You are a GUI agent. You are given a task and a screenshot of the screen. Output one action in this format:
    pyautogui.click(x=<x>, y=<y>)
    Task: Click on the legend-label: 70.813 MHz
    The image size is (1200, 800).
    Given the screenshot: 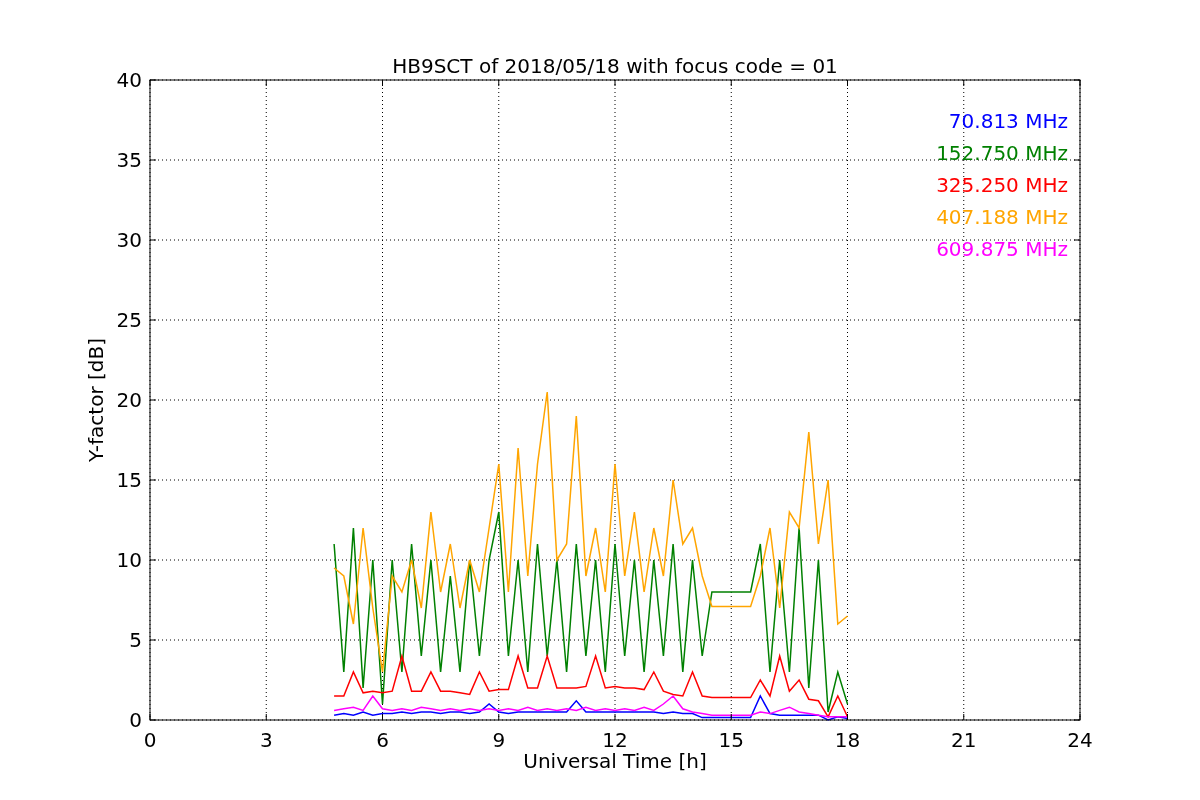 What is the action you would take?
    pyautogui.click(x=1008, y=121)
    